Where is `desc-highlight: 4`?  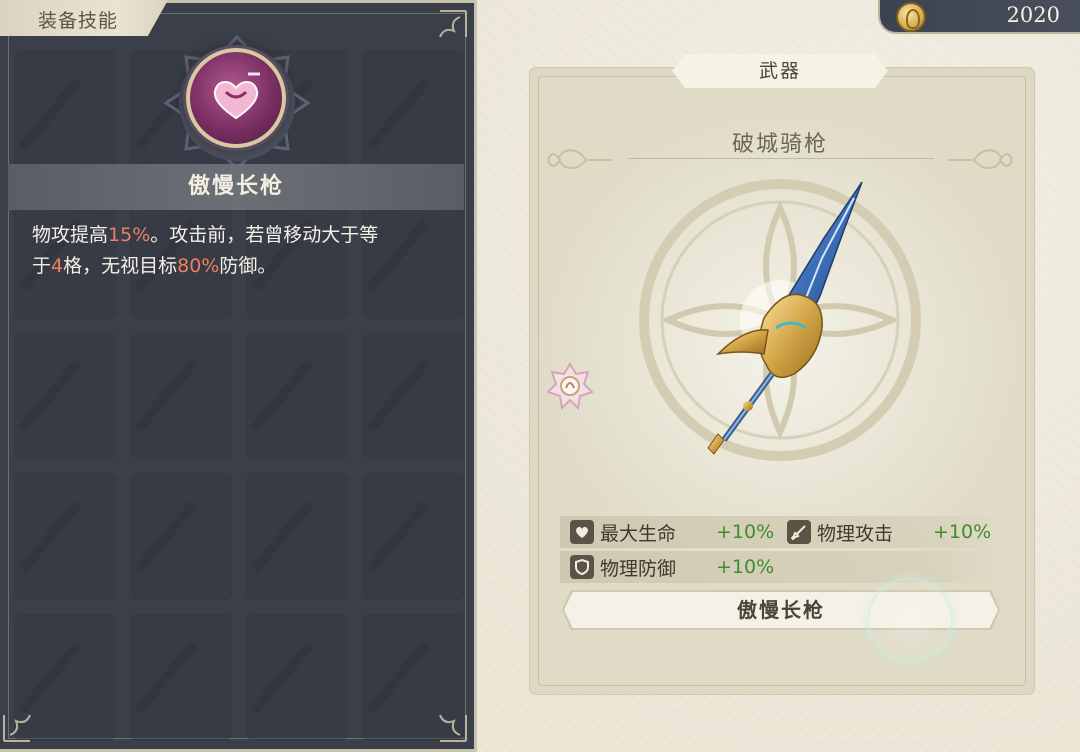 desc-highlight: 4 is located at coordinates (57, 266).